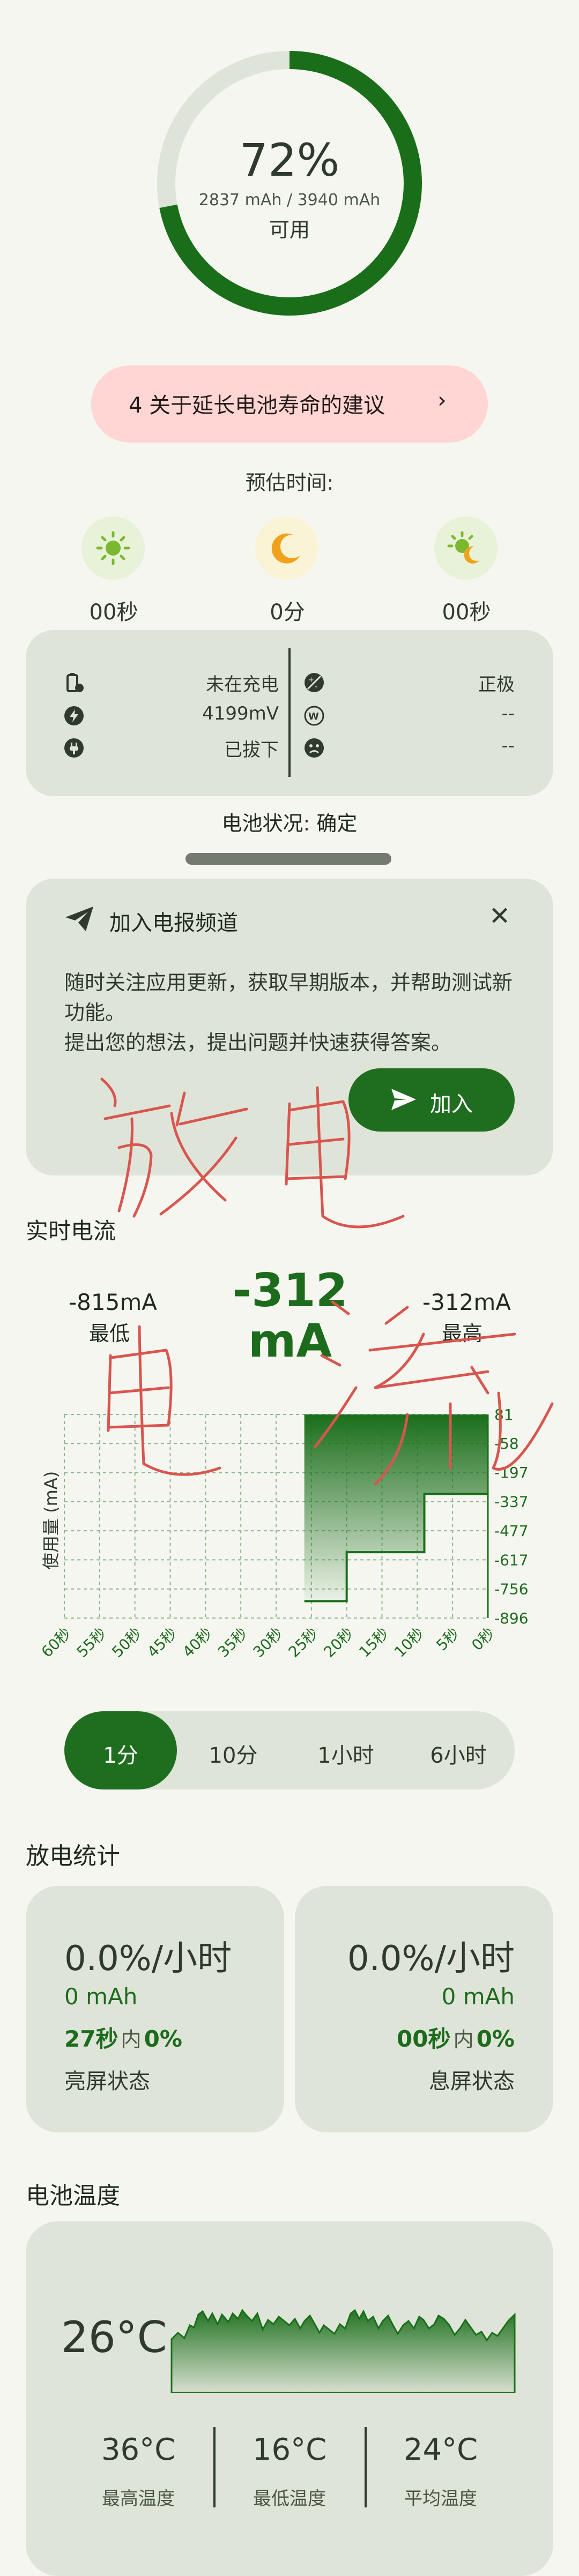  Describe the element at coordinates (504, 1415) in the screenshot. I see `y-tick-label: 81` at that location.